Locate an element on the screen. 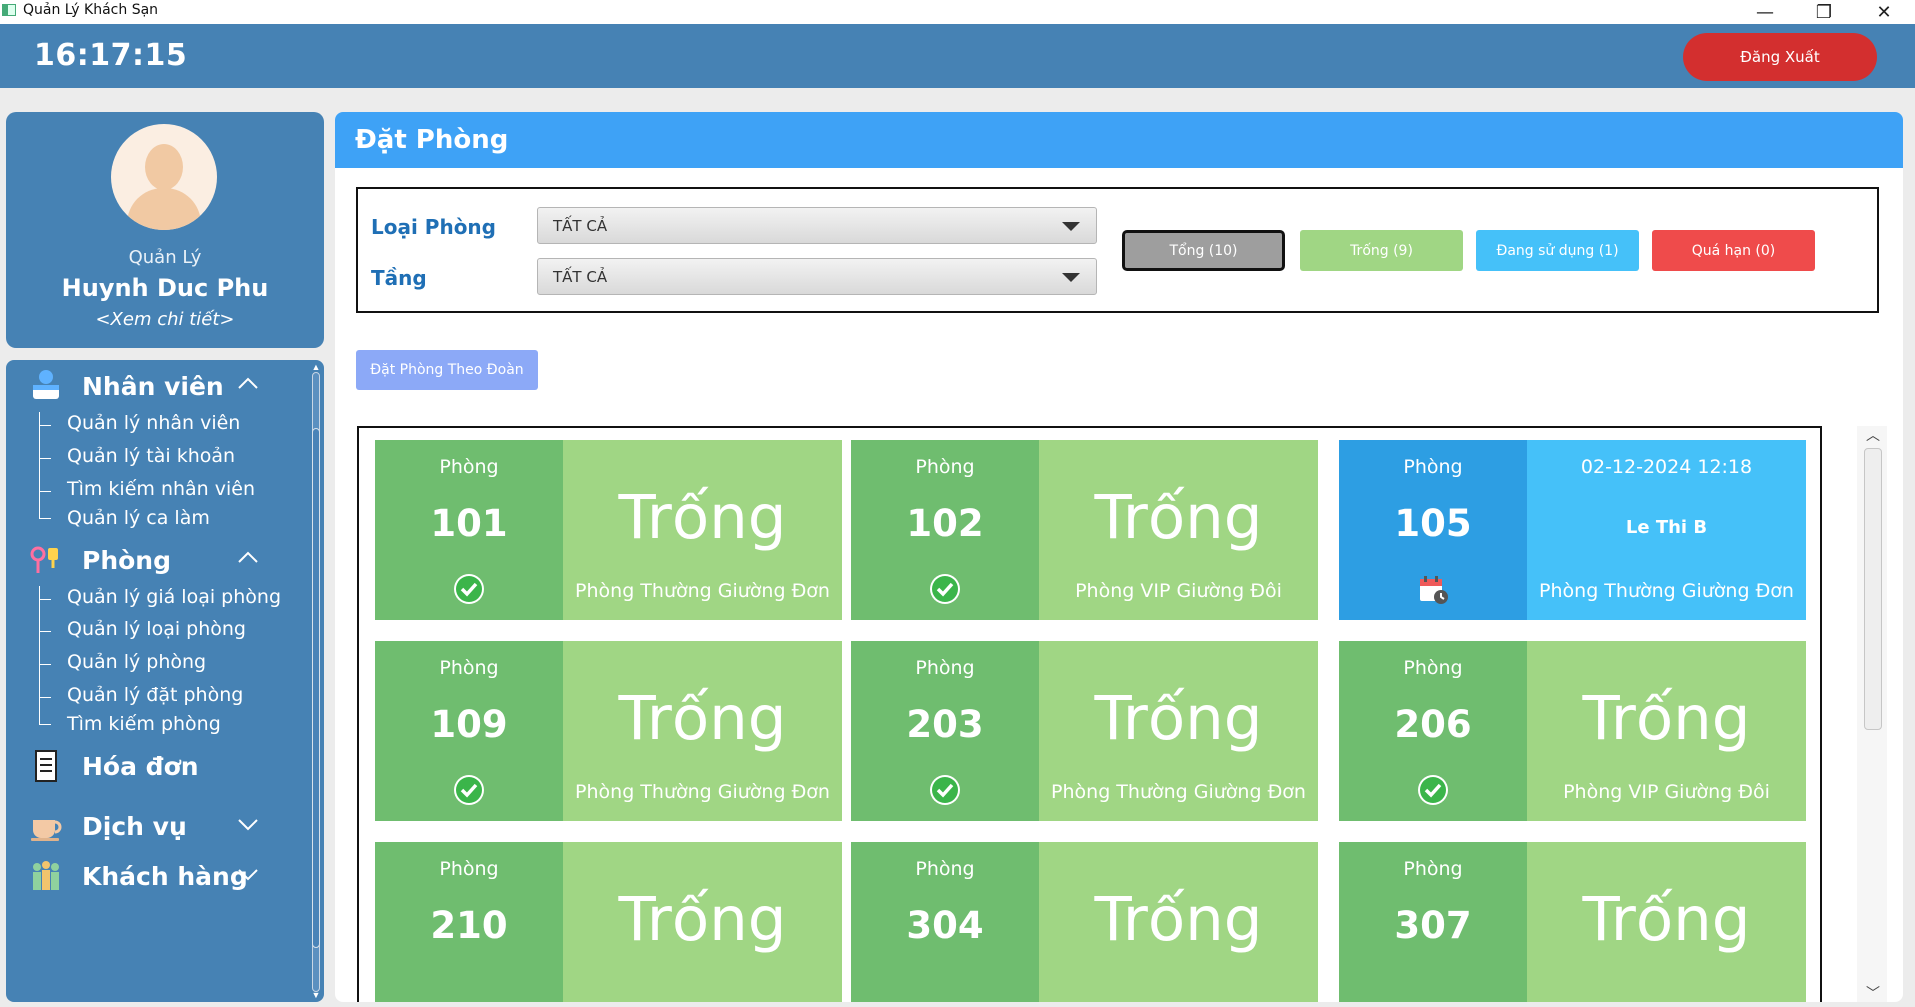 The width and height of the screenshot is (1915, 1007). menu-item-room-search: Tìm kiếm phòng is located at coordinates (141, 729).